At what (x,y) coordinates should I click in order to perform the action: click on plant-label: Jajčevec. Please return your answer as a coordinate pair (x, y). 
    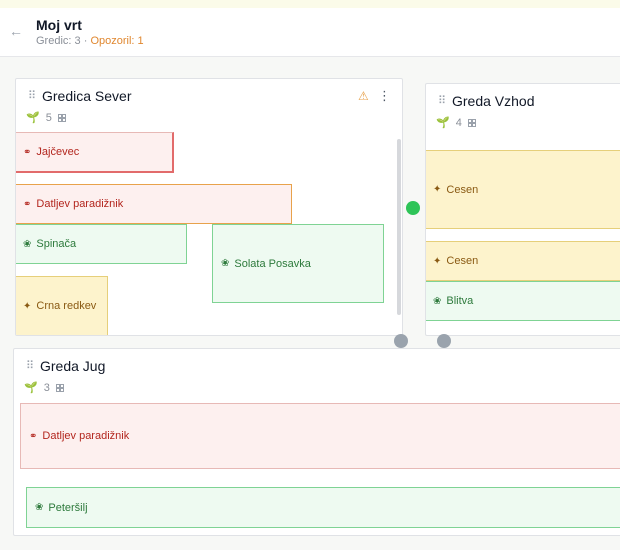
    Looking at the image, I should click on (58, 152).